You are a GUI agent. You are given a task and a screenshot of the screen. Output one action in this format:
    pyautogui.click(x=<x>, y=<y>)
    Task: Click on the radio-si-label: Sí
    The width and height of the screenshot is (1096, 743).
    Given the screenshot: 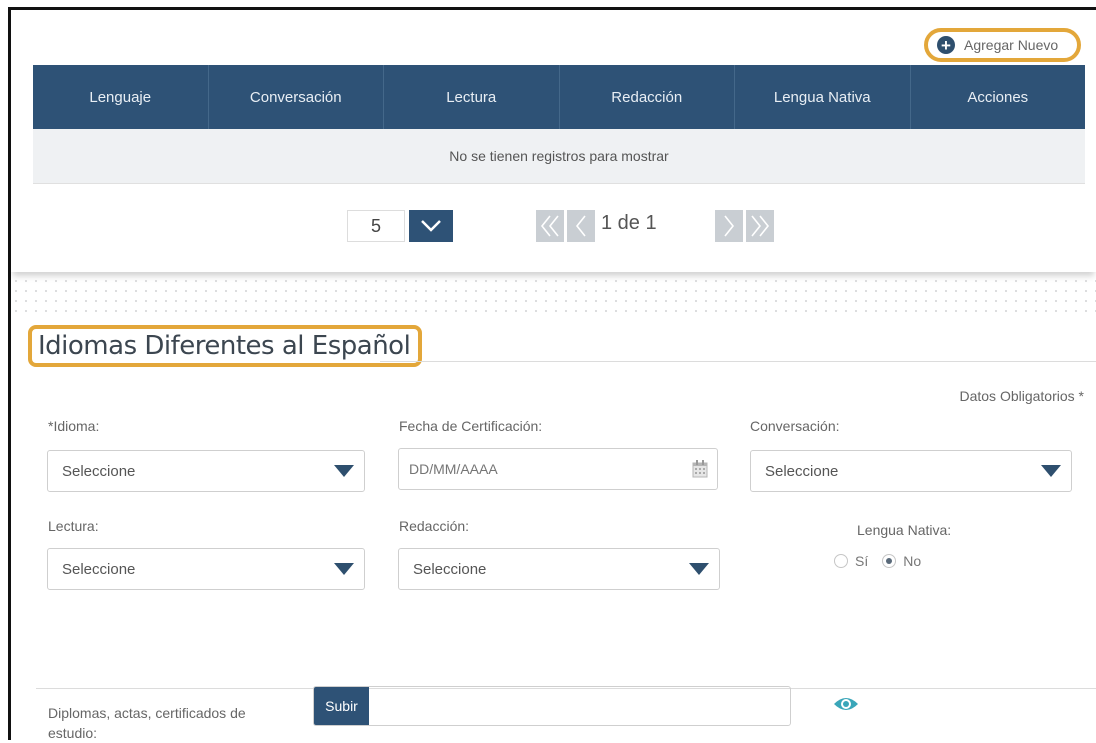 What is the action you would take?
    pyautogui.click(x=862, y=561)
    